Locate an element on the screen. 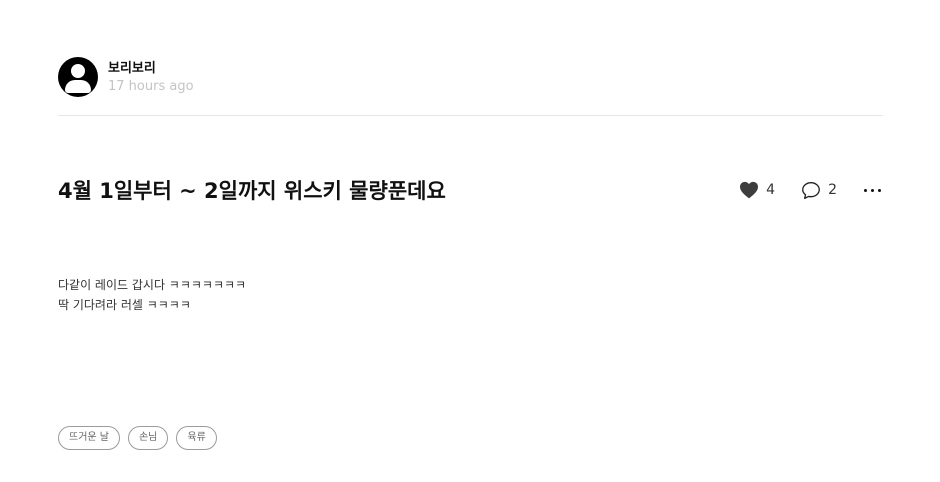  content-line: 딱 기다려라 러셀 ㅋㅋㅋㅋ is located at coordinates (124, 305).